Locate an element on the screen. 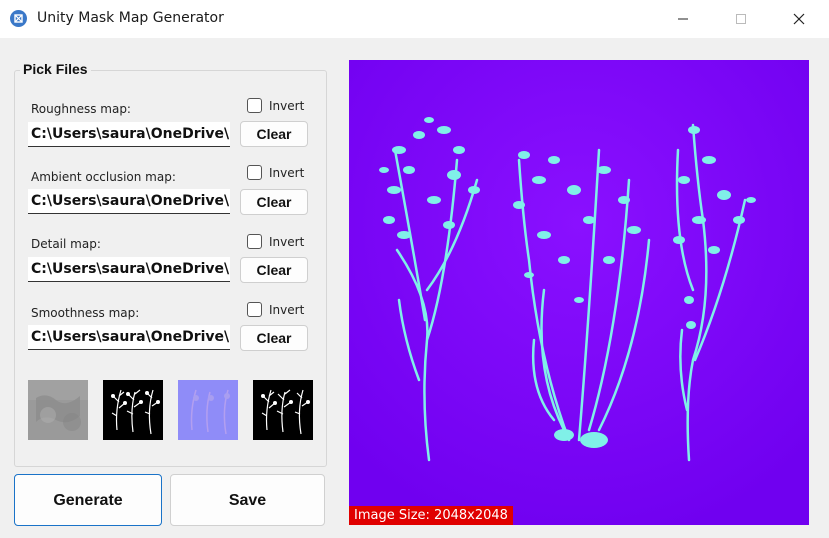 This screenshot has height=538, width=829. smoothness-invert-checkbox is located at coordinates (254, 309).